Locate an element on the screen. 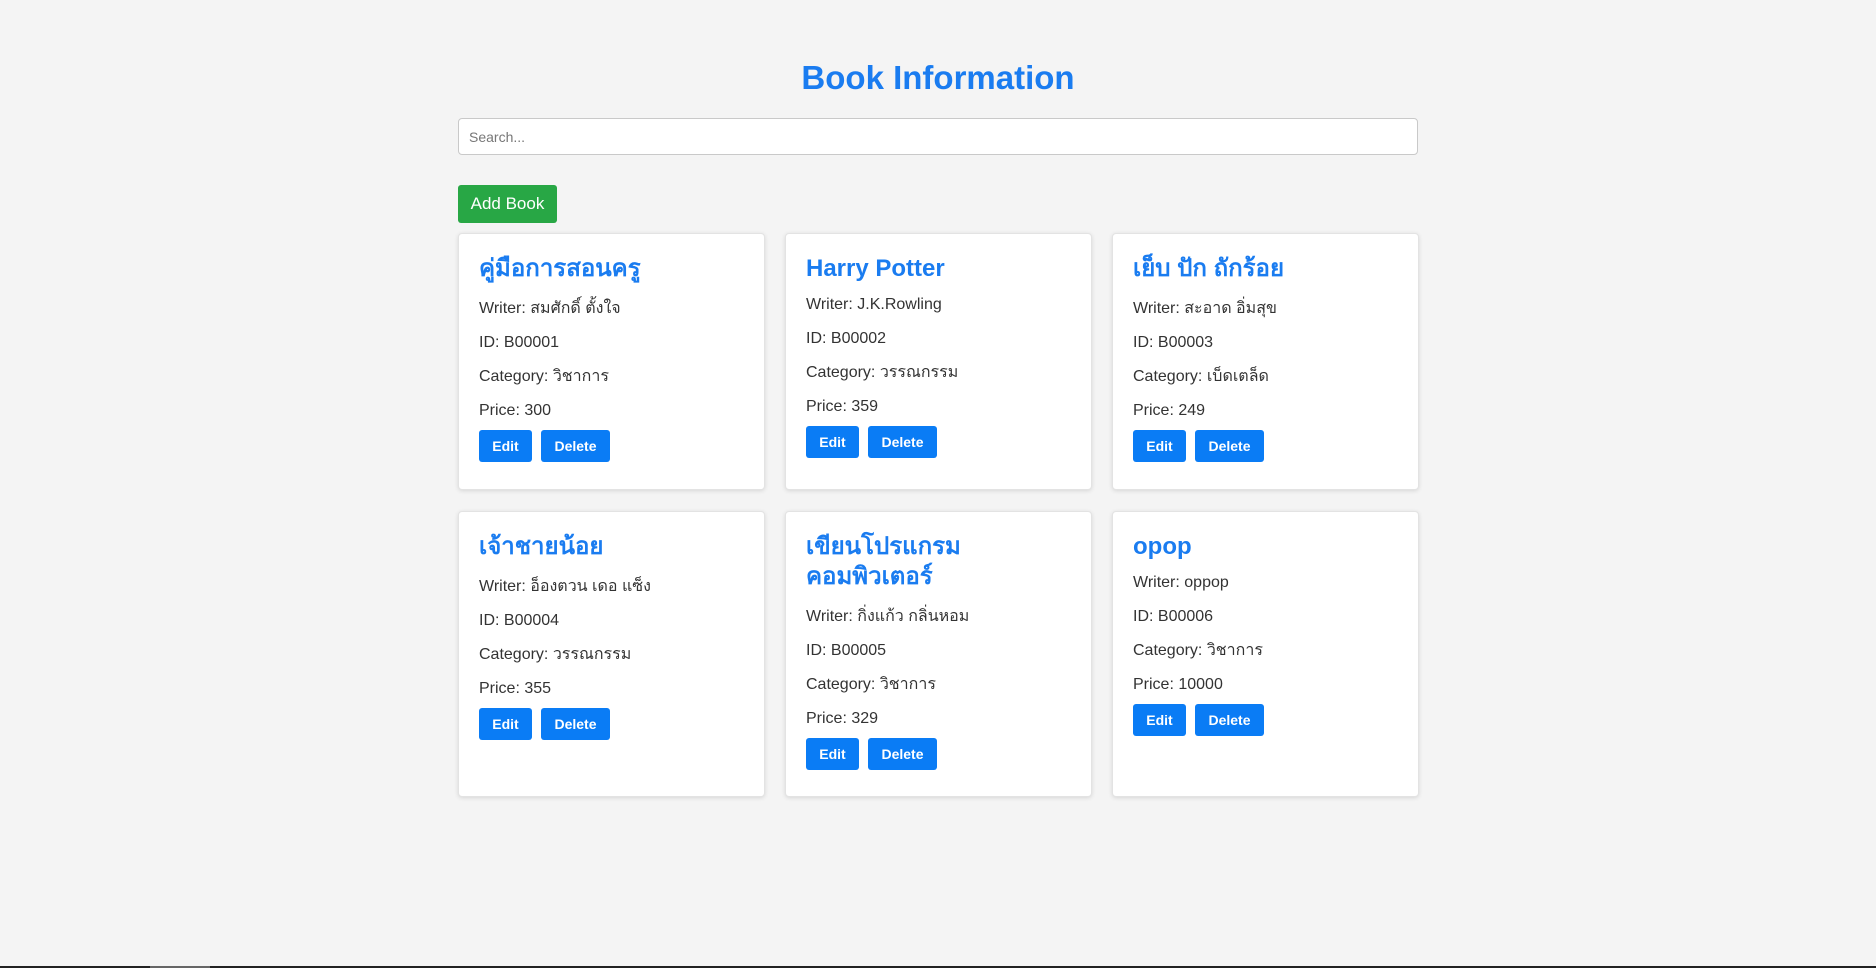  book-price: Price: 359 is located at coordinates (938, 407).